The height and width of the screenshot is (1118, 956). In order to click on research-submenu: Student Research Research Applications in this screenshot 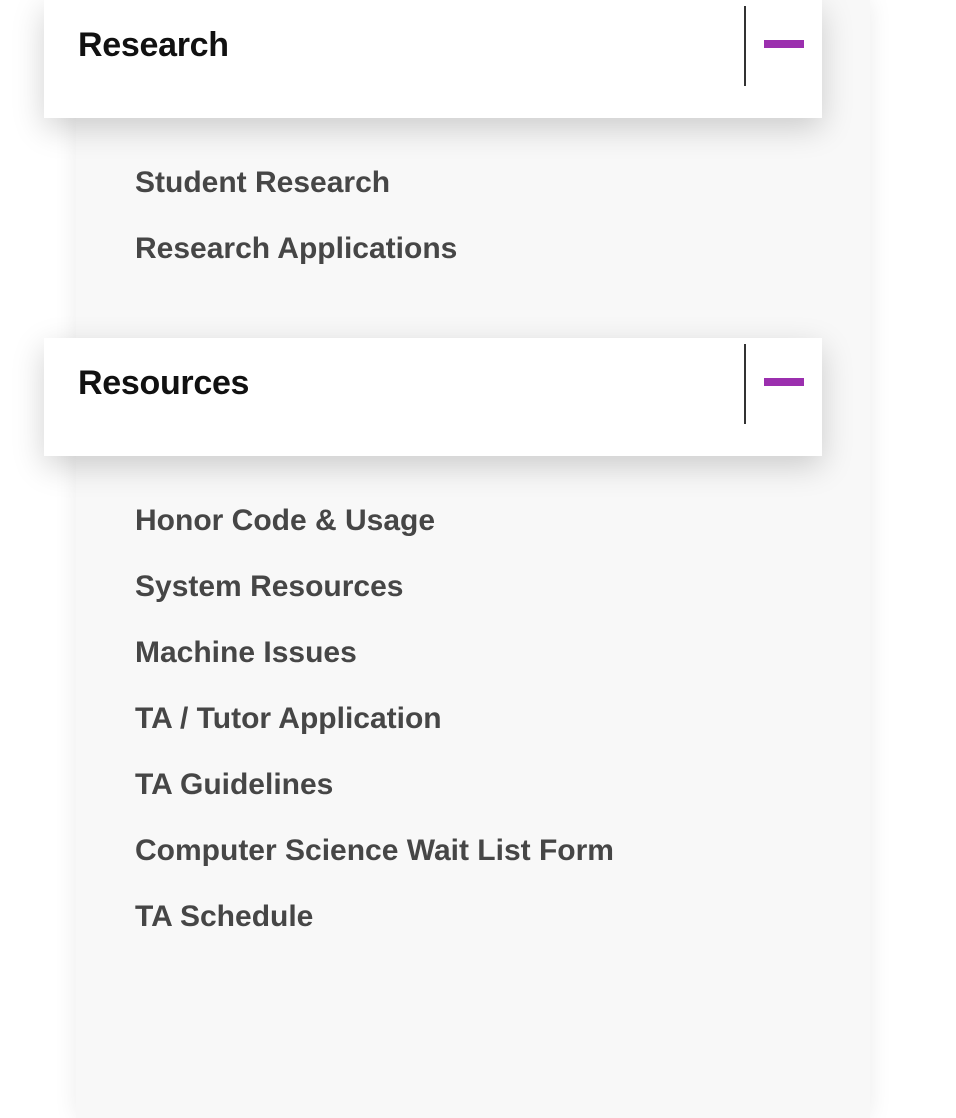, I will do `click(473, 215)`.